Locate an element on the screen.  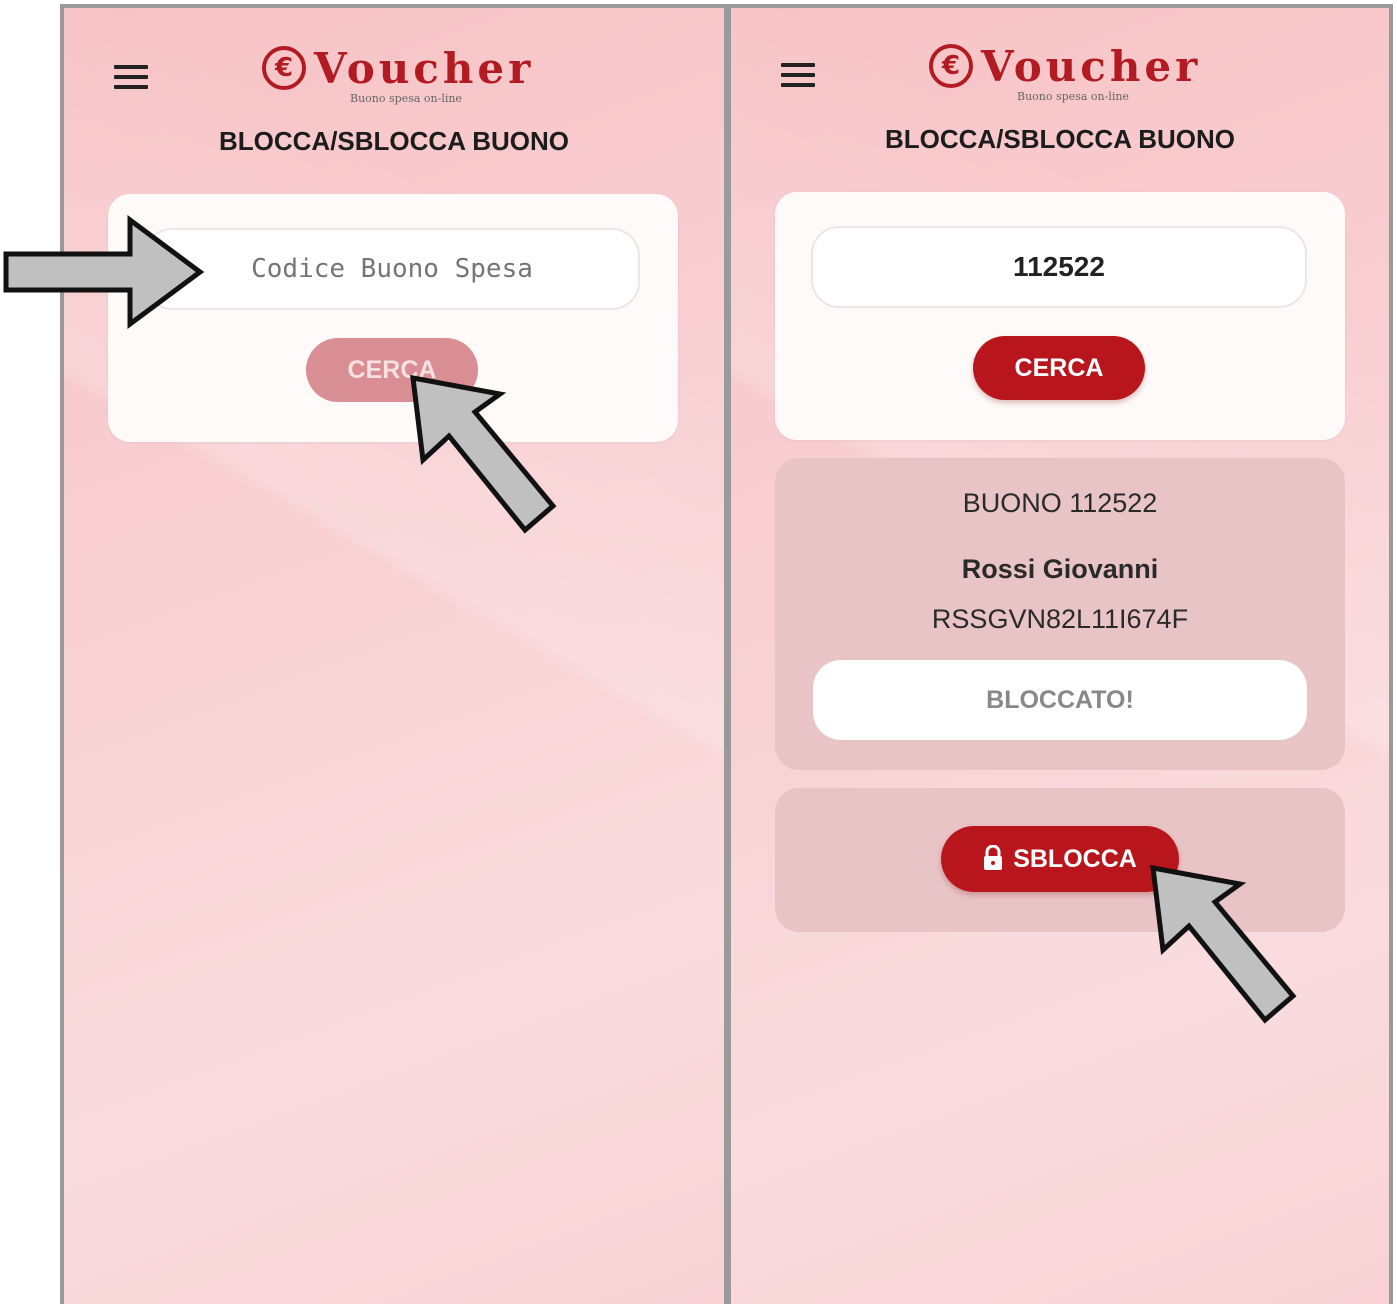
voucher-number: BUONO 112522 is located at coordinates (1060, 503).